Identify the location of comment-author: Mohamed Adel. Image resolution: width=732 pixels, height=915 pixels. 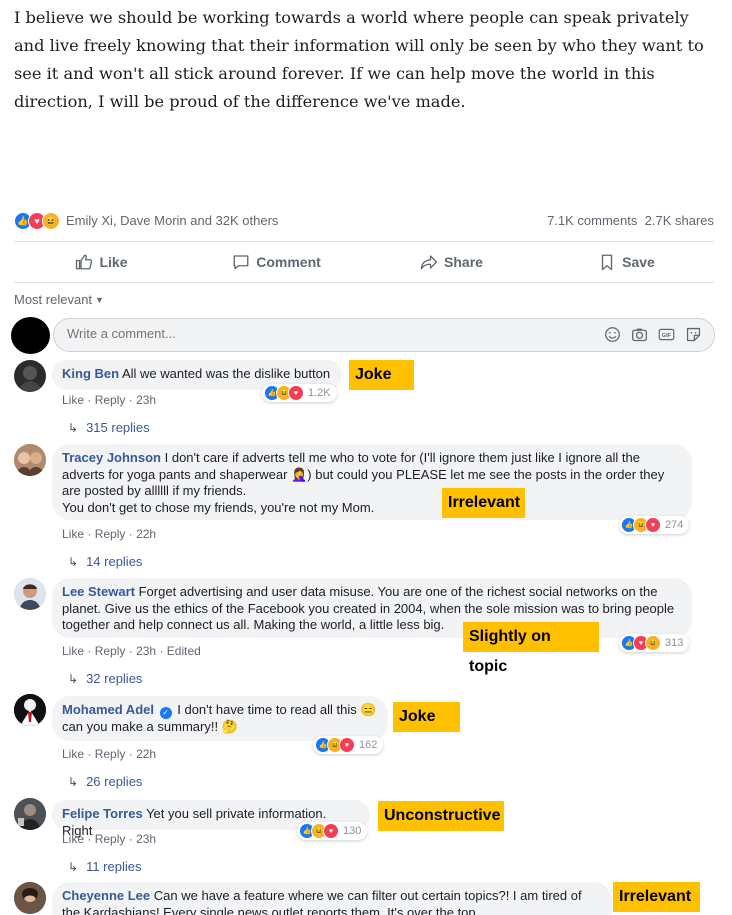
(108, 709).